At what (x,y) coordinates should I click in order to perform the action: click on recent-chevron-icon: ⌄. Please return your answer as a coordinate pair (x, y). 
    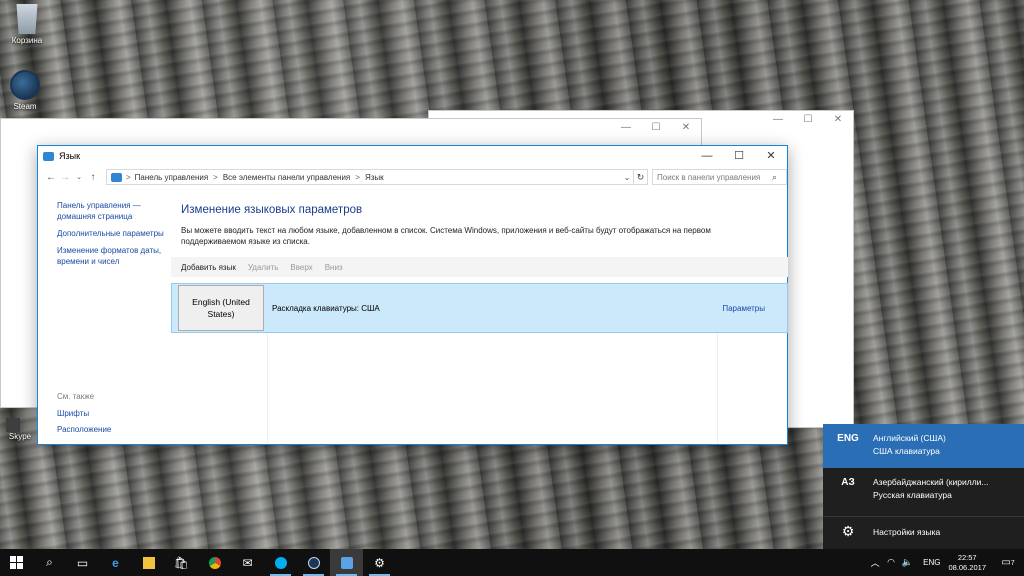
    Looking at the image, I should click on (79, 177).